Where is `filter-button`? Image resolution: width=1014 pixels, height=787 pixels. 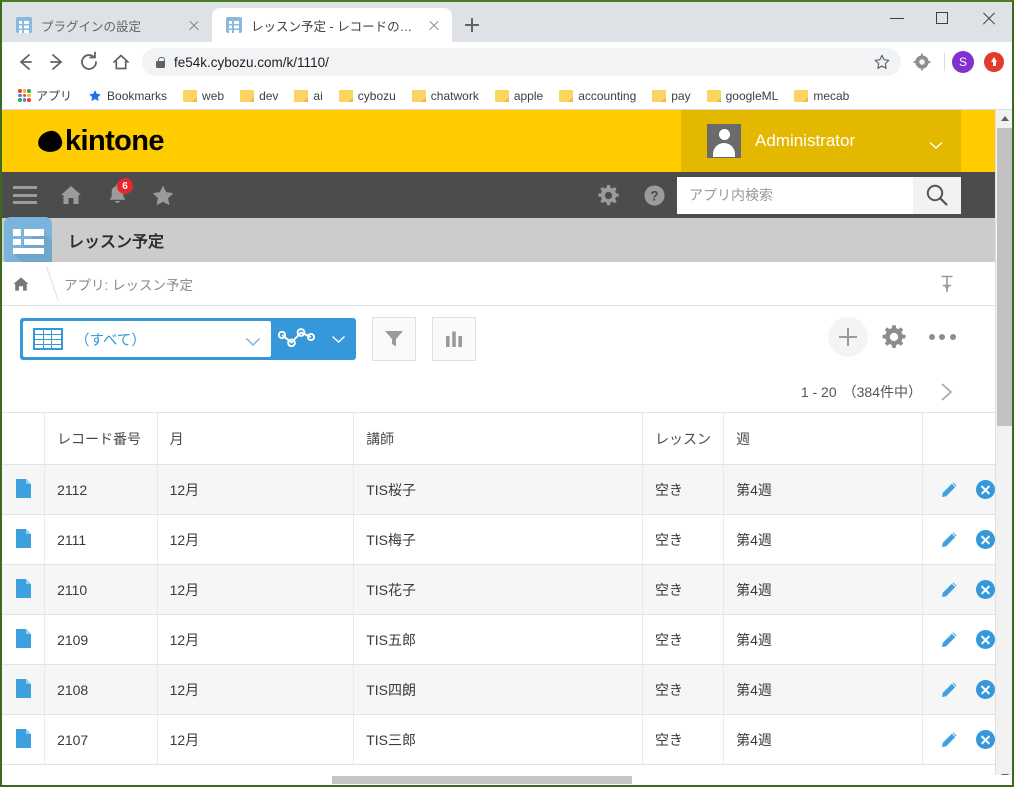
filter-button is located at coordinates (394, 339).